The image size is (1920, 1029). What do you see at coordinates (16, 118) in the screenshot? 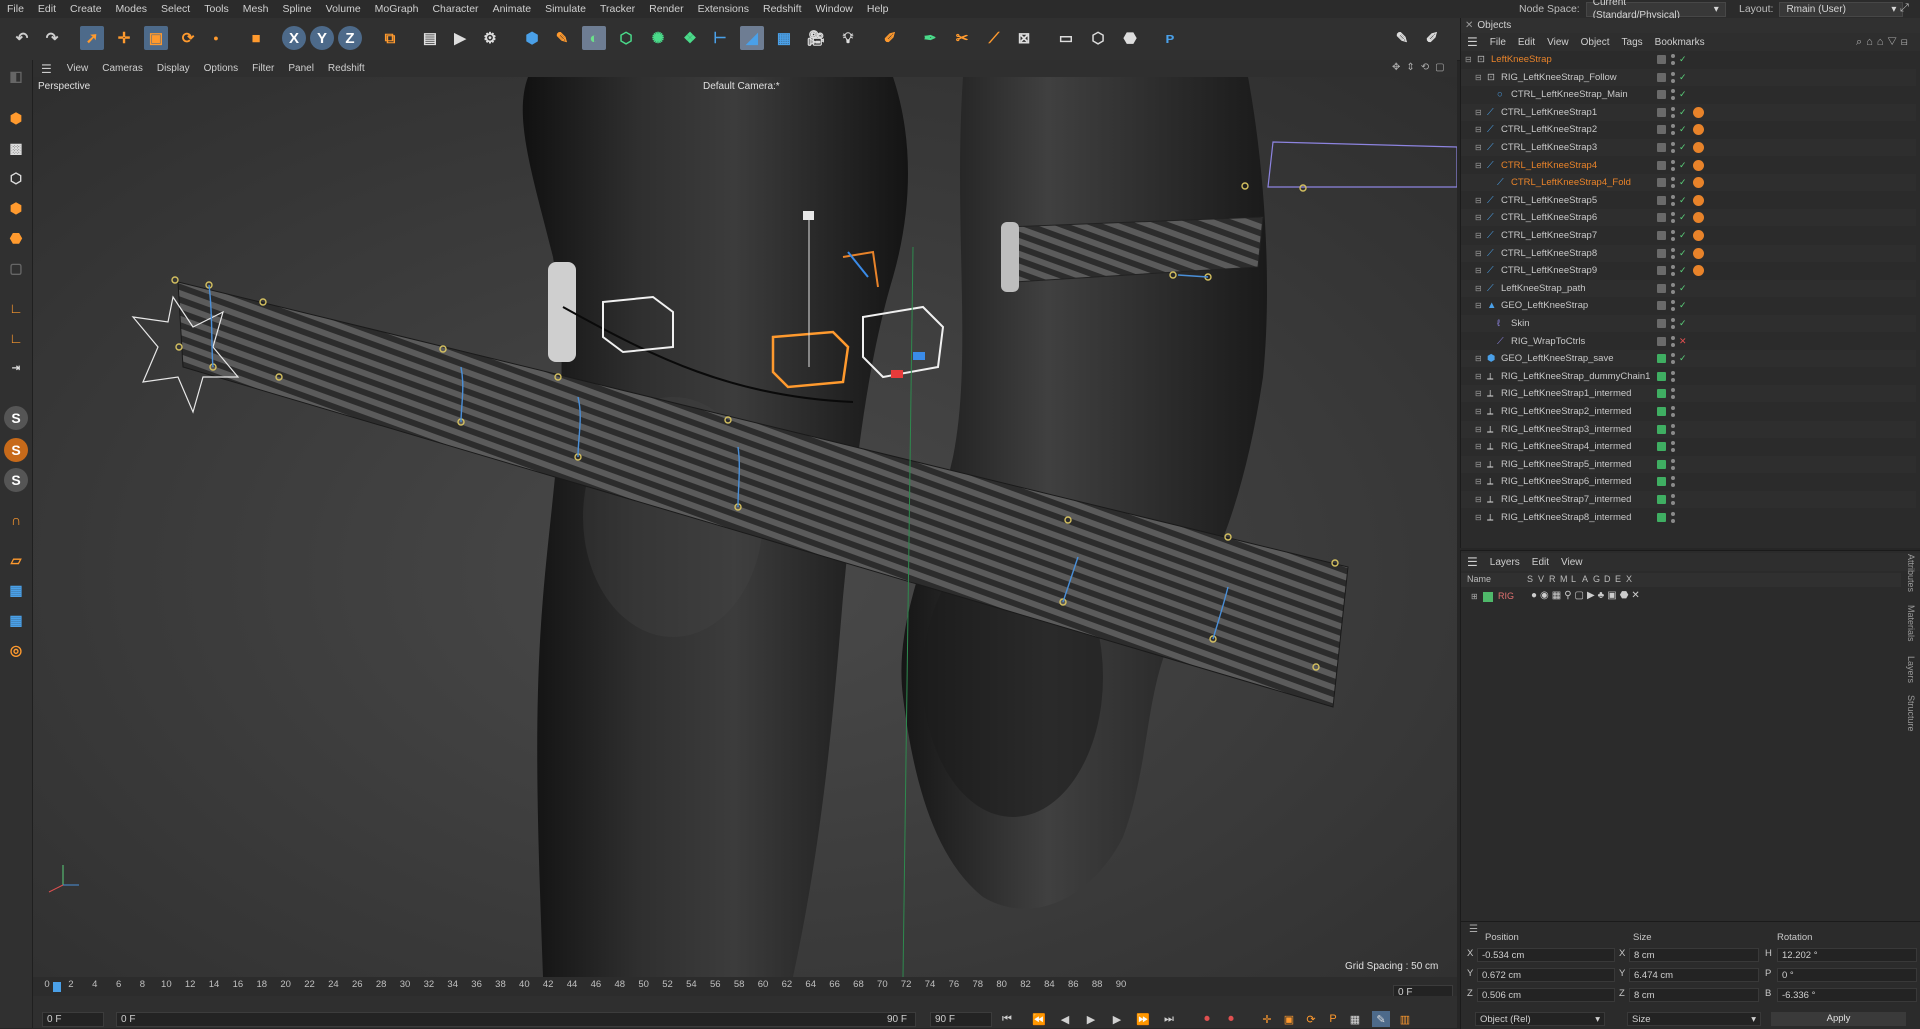
I see `object-mode-icon: ⬢` at bounding box center [16, 118].